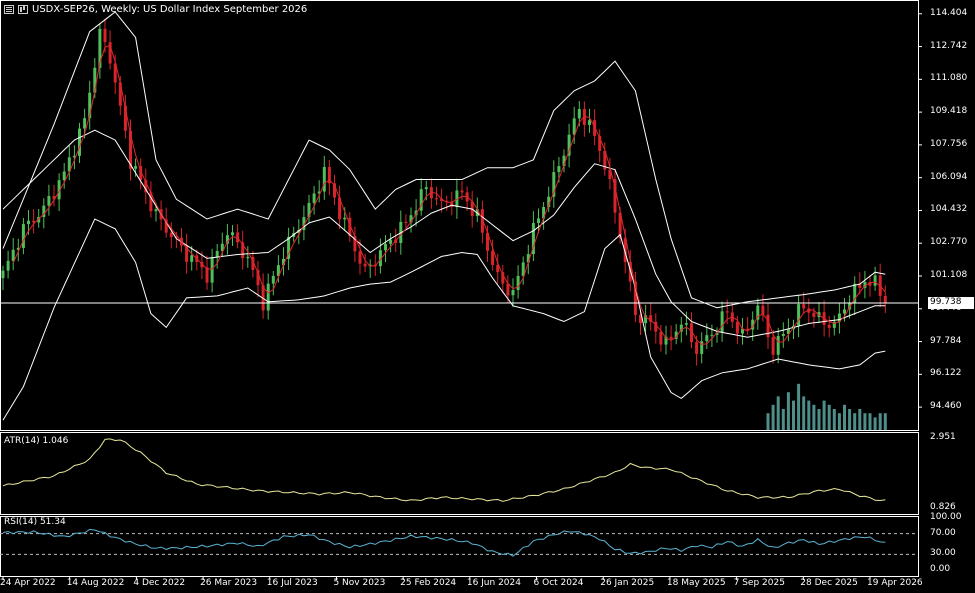 The width and height of the screenshot is (975, 593). What do you see at coordinates (949, 209) in the screenshot?
I see `price-axis-label: 104.432` at bounding box center [949, 209].